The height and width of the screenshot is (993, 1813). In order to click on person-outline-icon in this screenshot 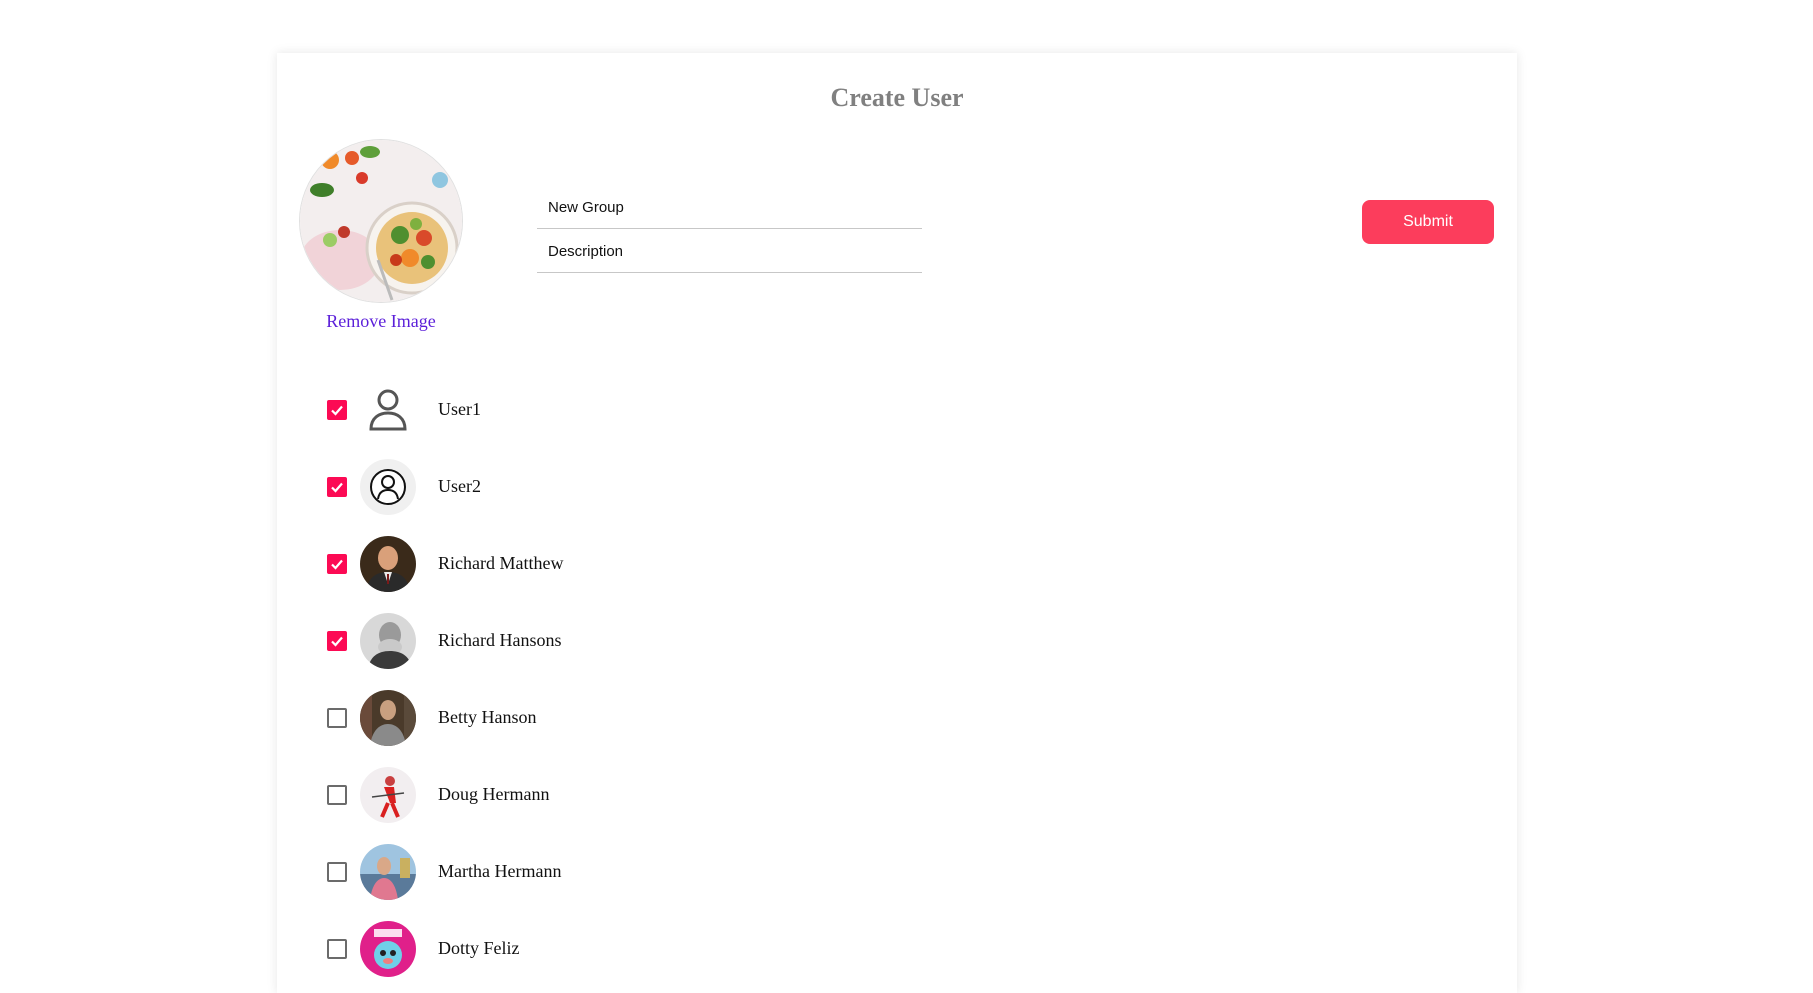, I will do `click(388, 409)`.